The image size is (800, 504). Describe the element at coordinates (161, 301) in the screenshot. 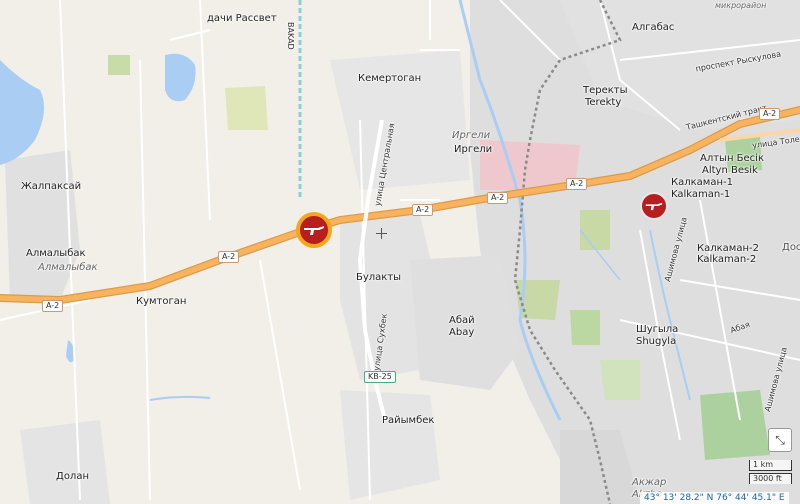

I see `place-label-kumtogan: Кумтоган` at that location.